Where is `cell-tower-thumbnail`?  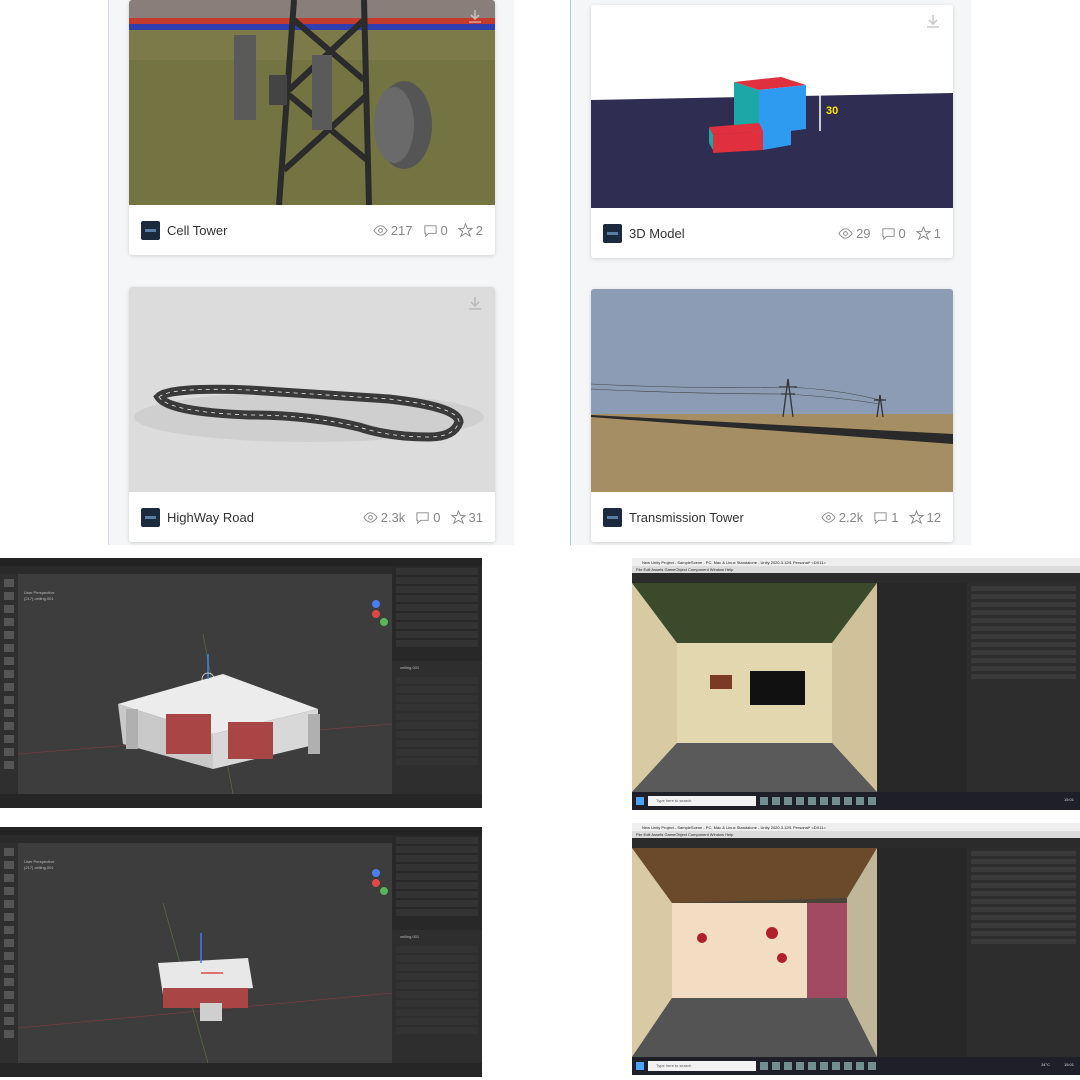
cell-tower-thumbnail is located at coordinates (312, 102).